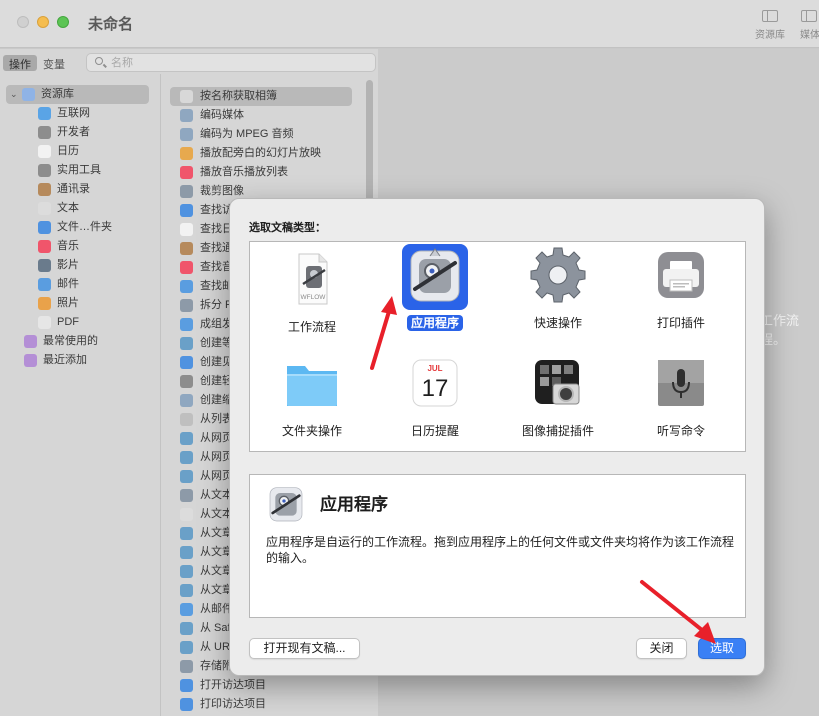  I want to click on toolbar-media-button: 媒体, so click(806, 25).